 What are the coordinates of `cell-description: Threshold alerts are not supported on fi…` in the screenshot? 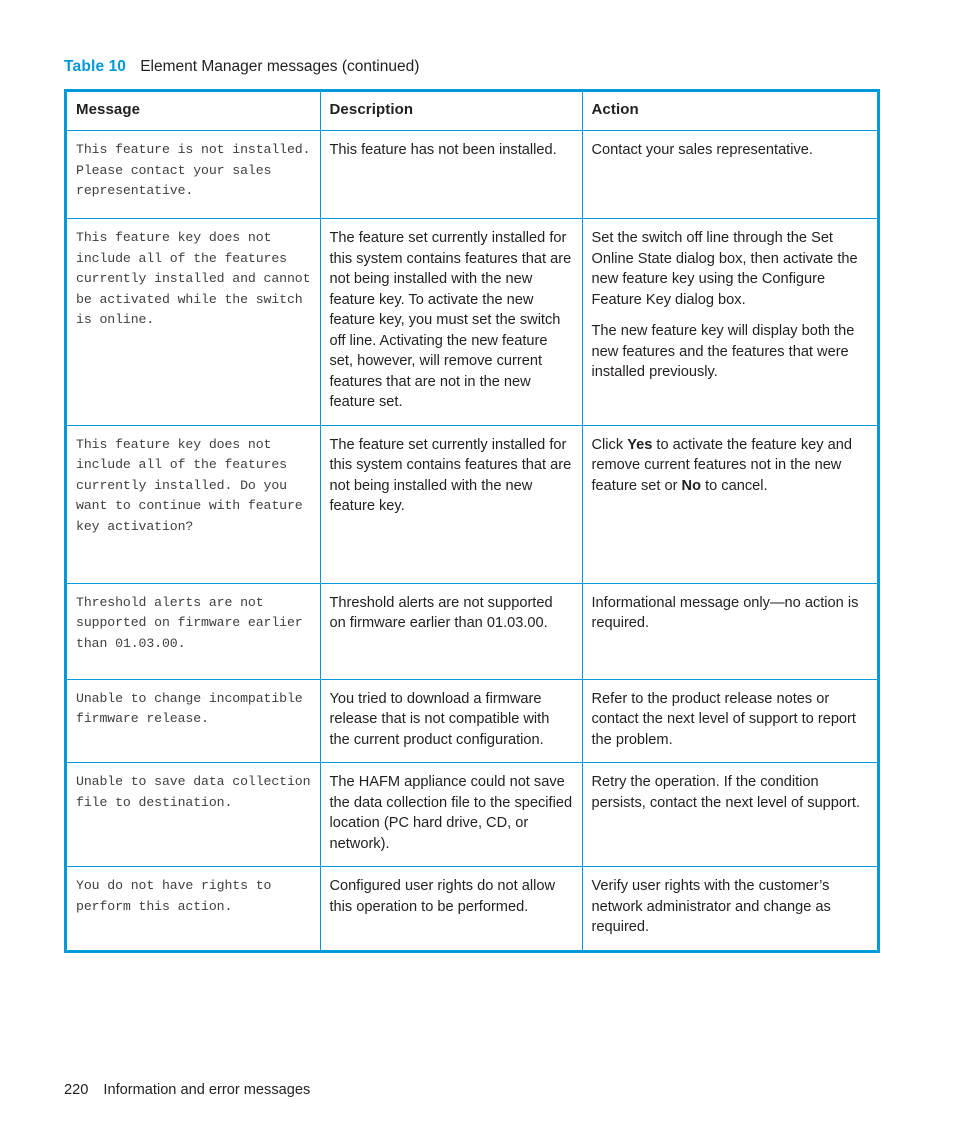 It's located at (451, 631).